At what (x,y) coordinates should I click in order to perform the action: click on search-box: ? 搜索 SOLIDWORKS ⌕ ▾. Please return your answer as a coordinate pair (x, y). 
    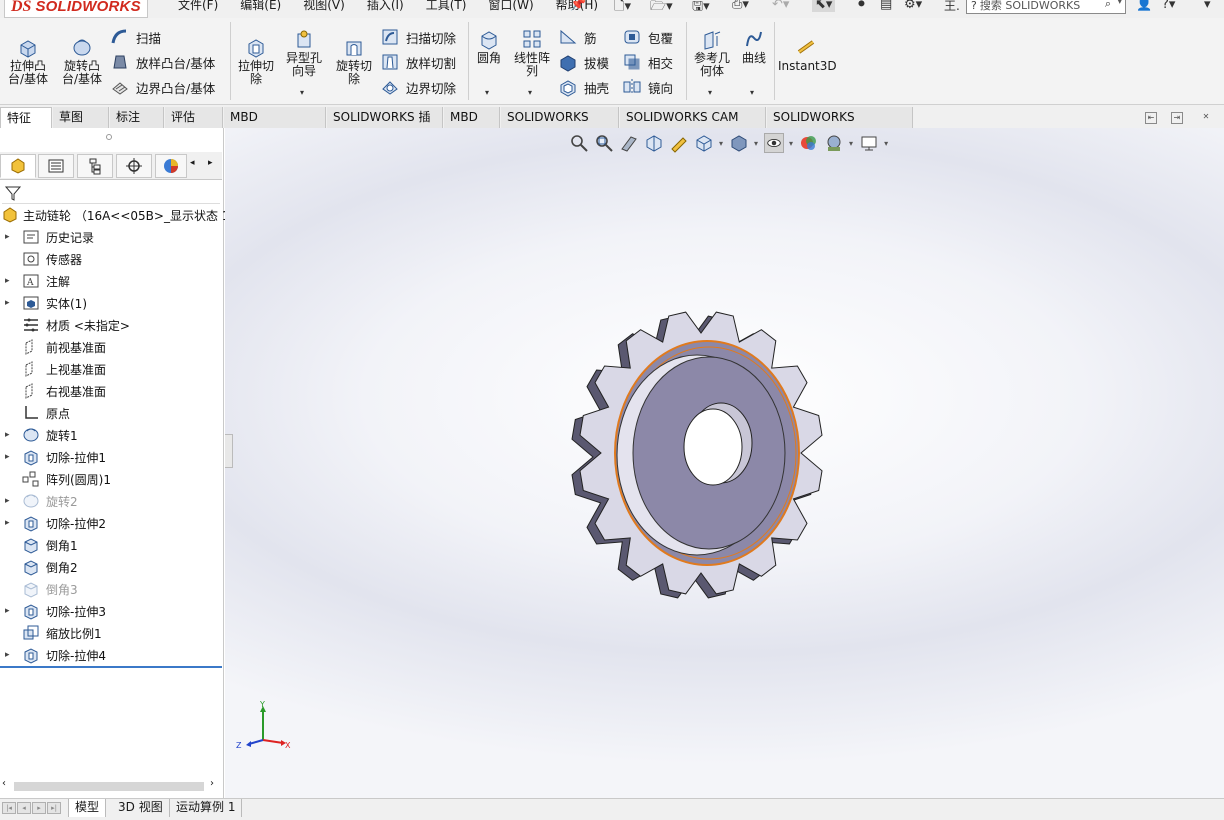
    Looking at the image, I should click on (1046, 7).